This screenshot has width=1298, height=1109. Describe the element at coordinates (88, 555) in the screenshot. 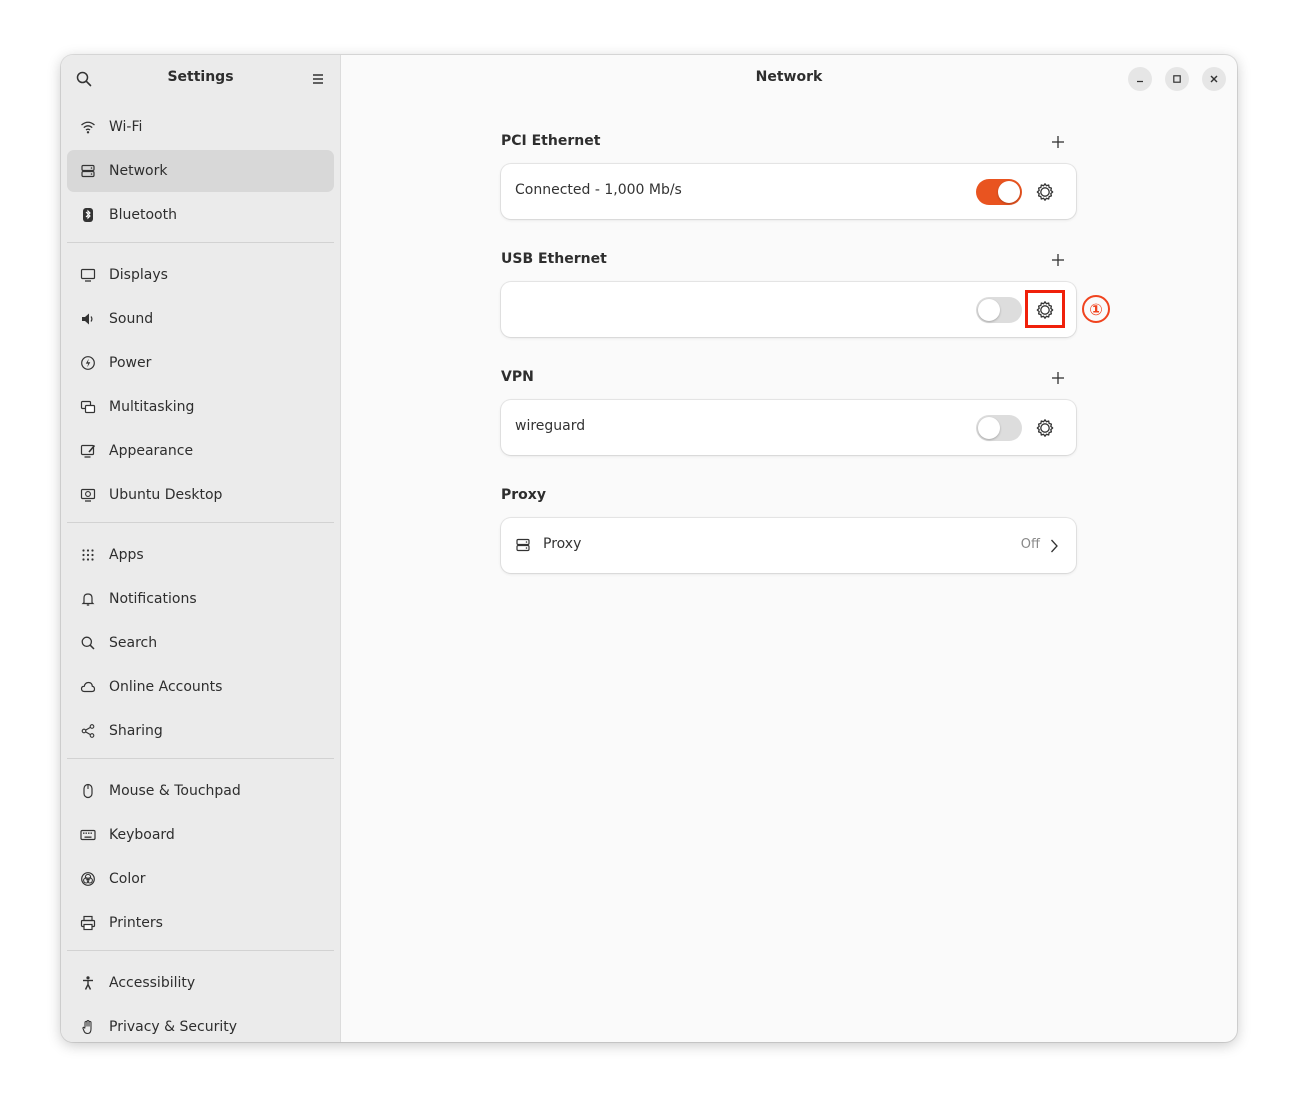

I see `apps-grid-icon` at that location.